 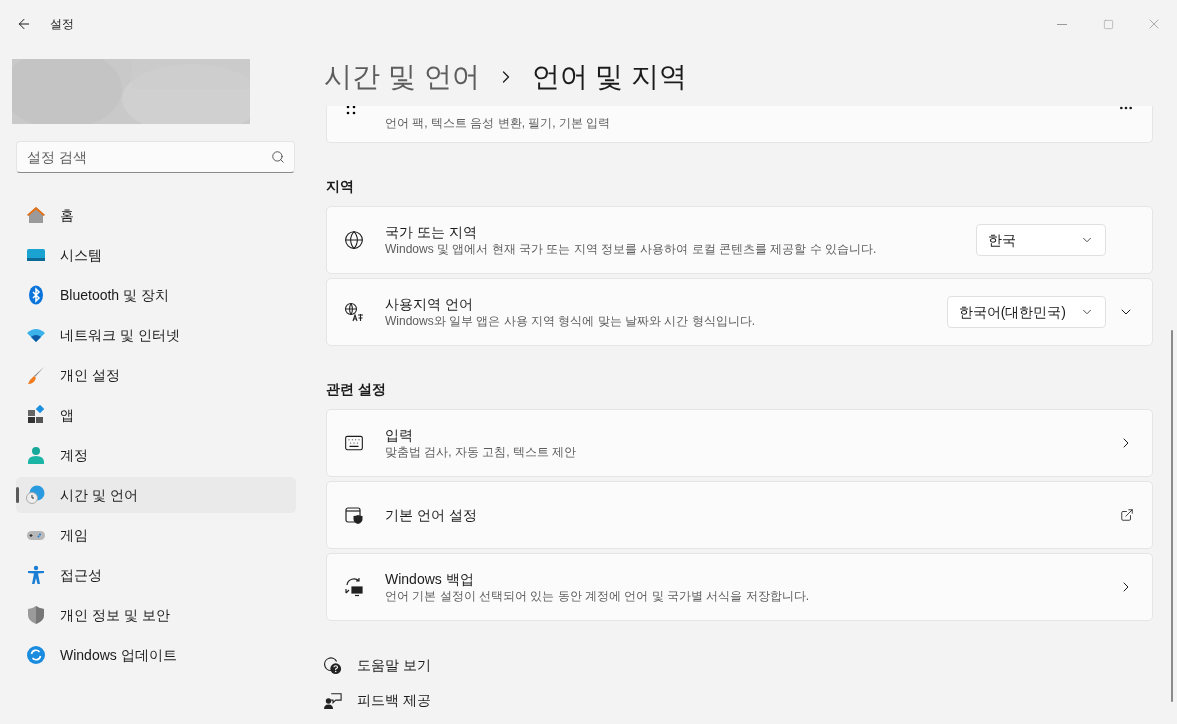 What do you see at coordinates (356, 389) in the screenshot?
I see `section-heading: 관련 설정` at bounding box center [356, 389].